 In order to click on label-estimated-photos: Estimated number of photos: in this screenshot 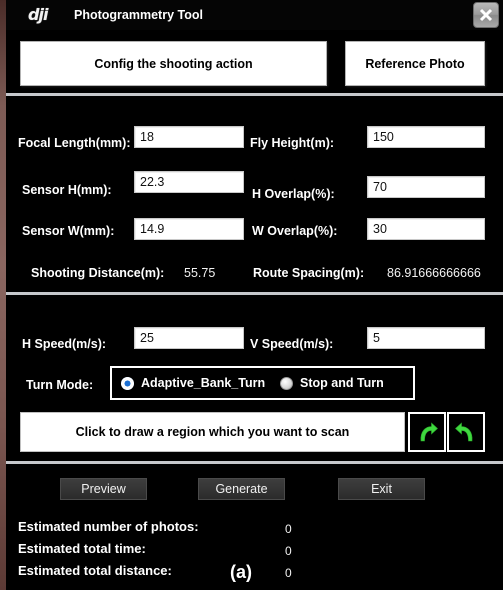, I will do `click(108, 526)`.